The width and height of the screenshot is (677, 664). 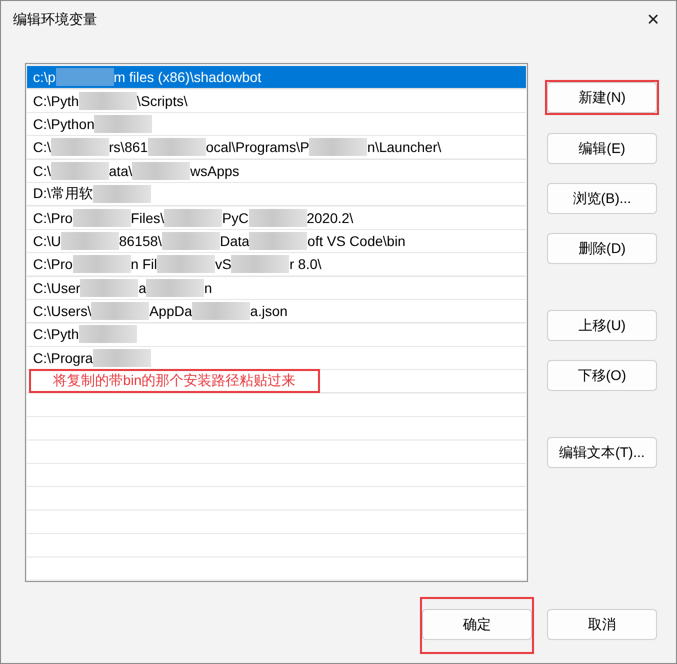 What do you see at coordinates (258, 147) in the screenshot?
I see `path-text: ocal\Programs\P` at bounding box center [258, 147].